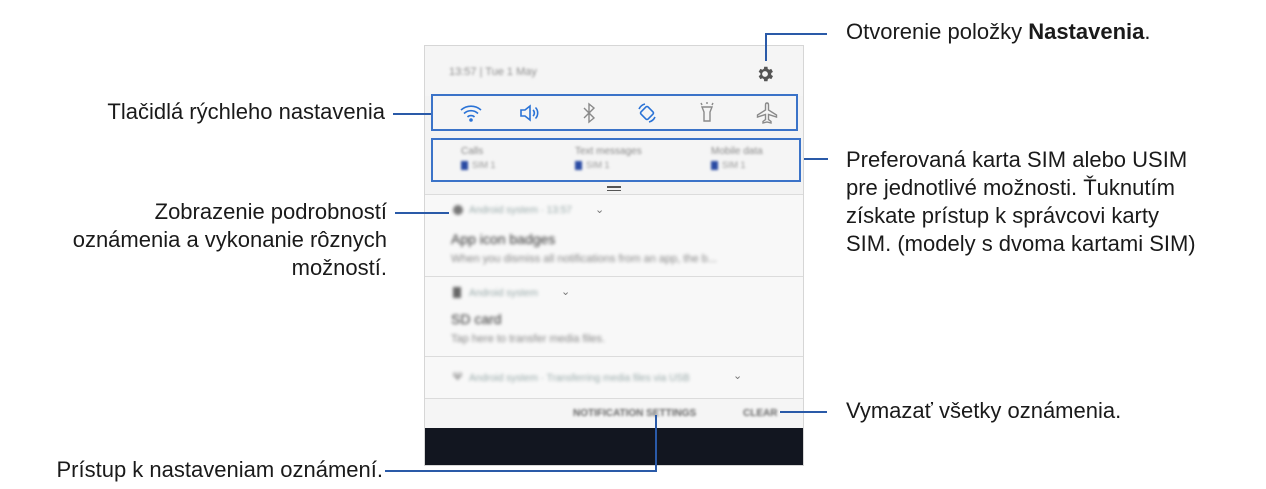 The image size is (1266, 489). I want to click on callout-sim-line: Preferovaná karta SIM alebo USIM, so click(1017, 159).